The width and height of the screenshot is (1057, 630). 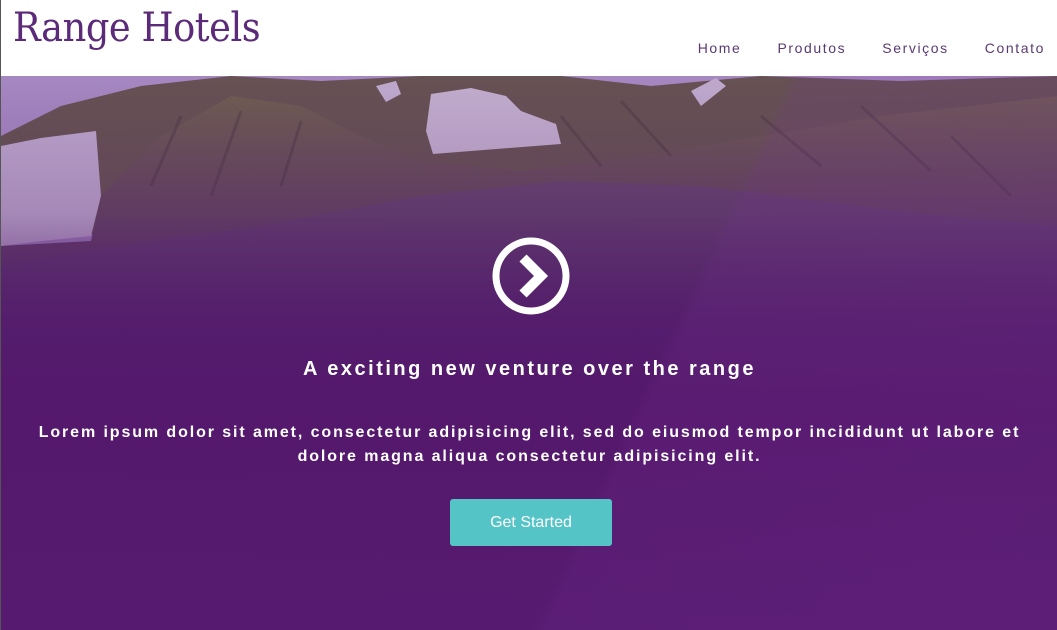 What do you see at coordinates (1015, 48) in the screenshot?
I see `nav-item-contato: Contato` at bounding box center [1015, 48].